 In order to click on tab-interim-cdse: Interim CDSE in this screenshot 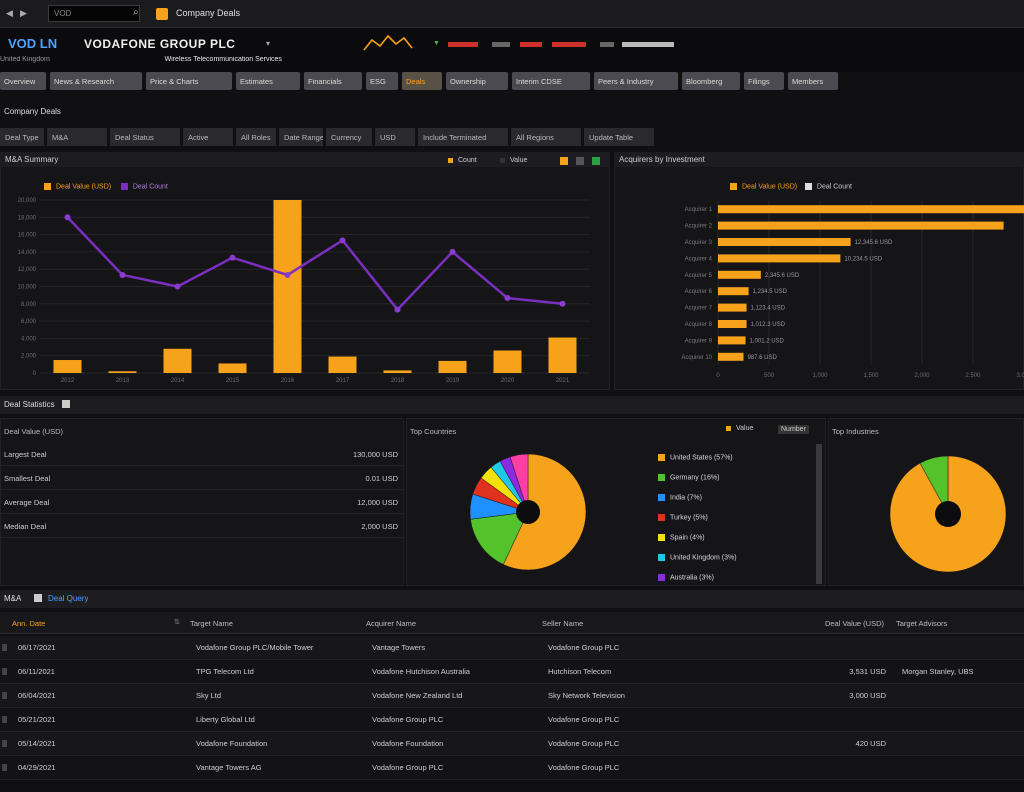, I will do `click(551, 81)`.